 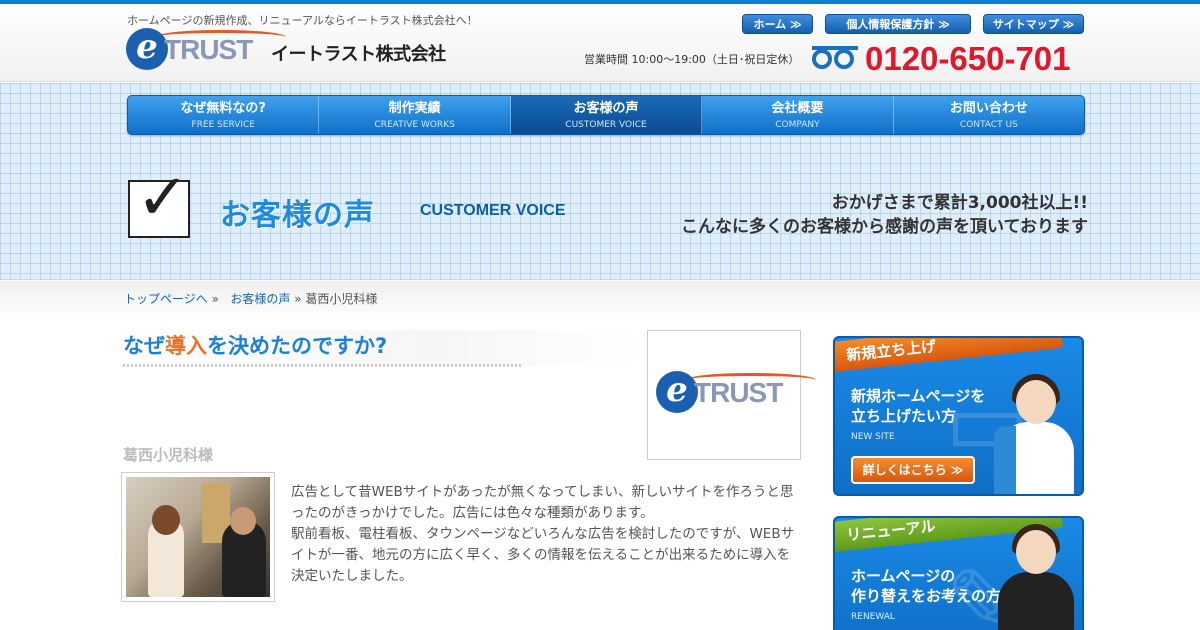 What do you see at coordinates (959, 203) in the screenshot?
I see `hero-catch-1: おかげさまで累計3,000社以上!!` at bounding box center [959, 203].